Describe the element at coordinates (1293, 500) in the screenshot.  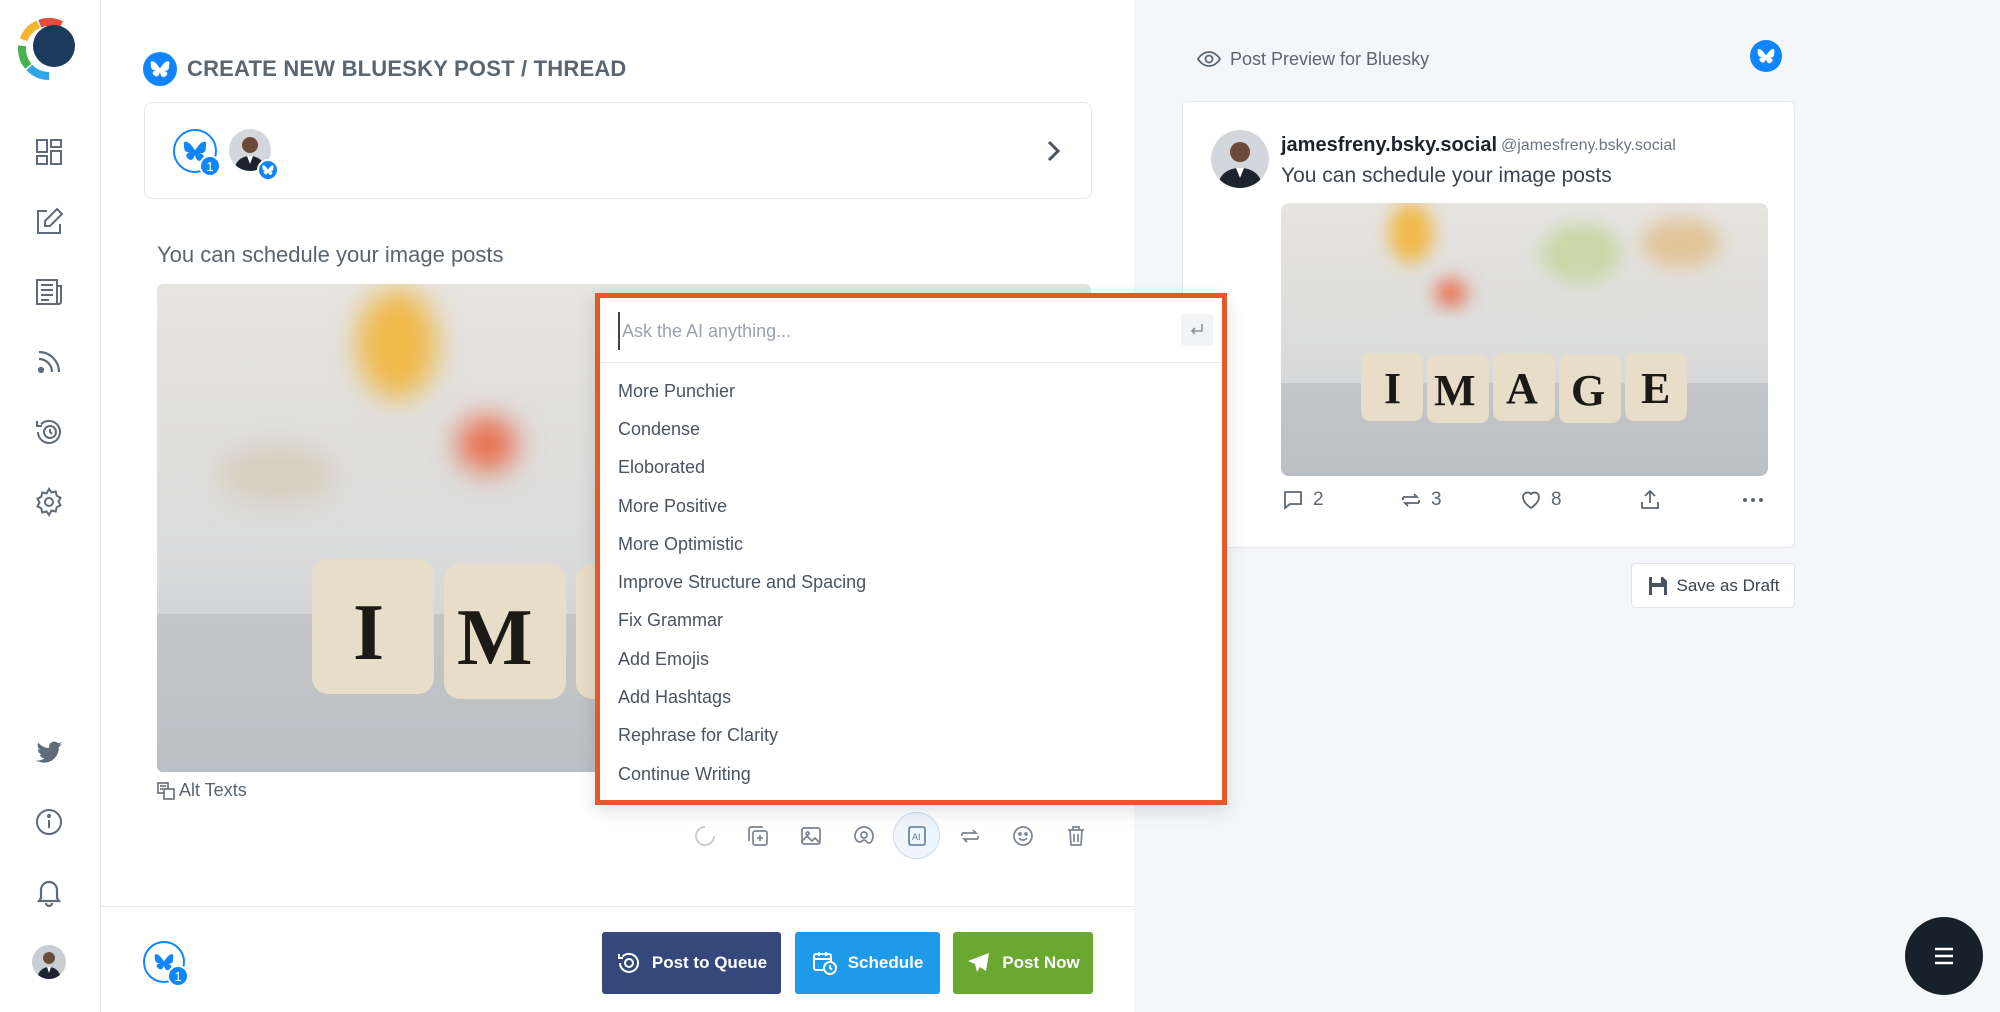
I see `comment-icon` at that location.